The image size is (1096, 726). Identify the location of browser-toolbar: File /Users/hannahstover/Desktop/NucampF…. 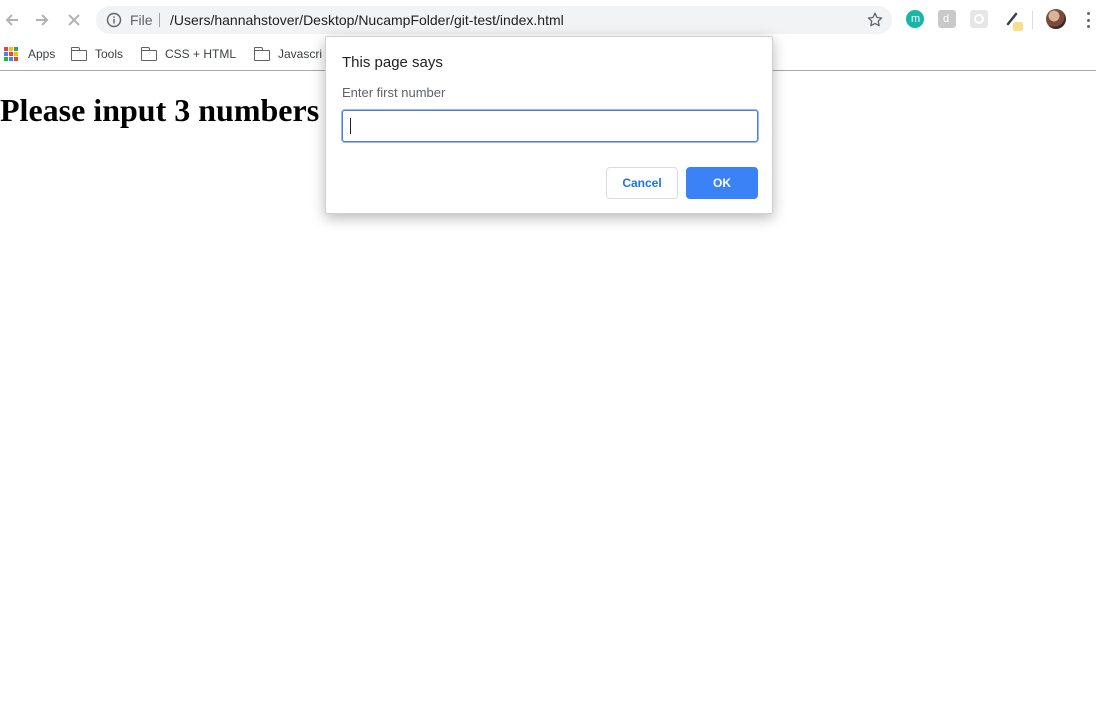
(548, 20).